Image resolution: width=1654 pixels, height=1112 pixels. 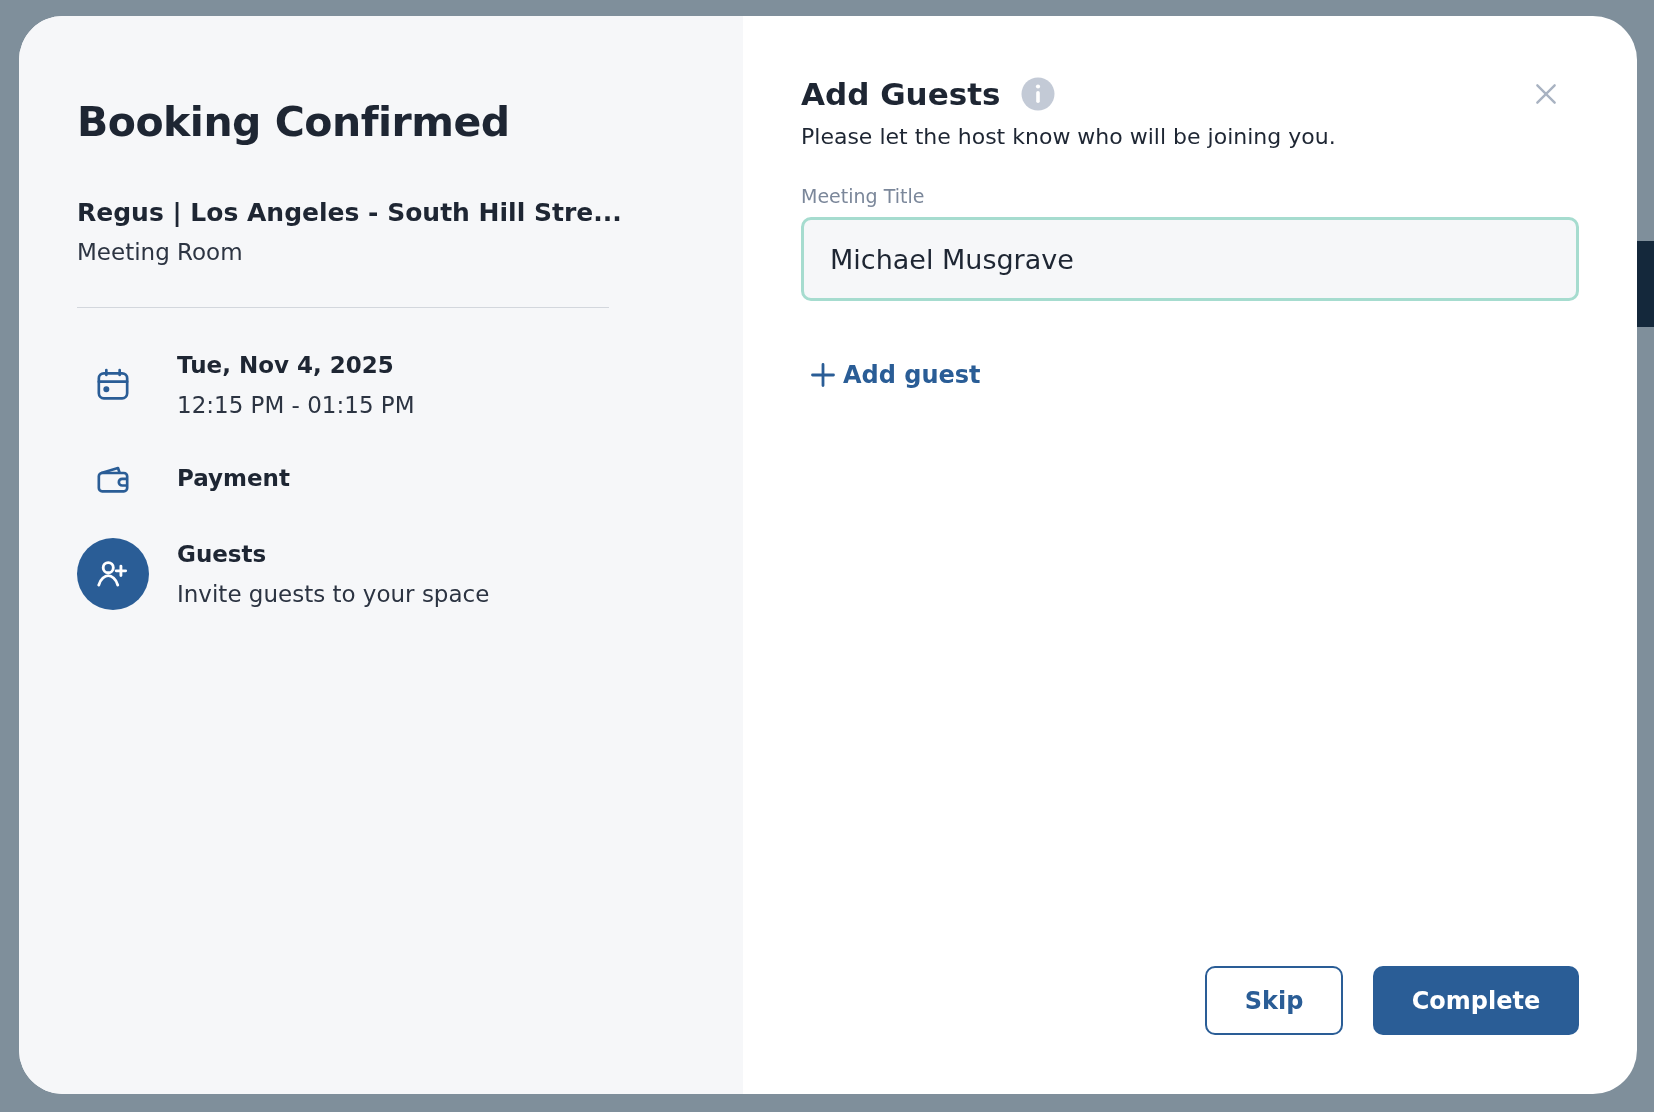 I want to click on meeting-title-field: Michael Musgrave, so click(x=1190, y=259).